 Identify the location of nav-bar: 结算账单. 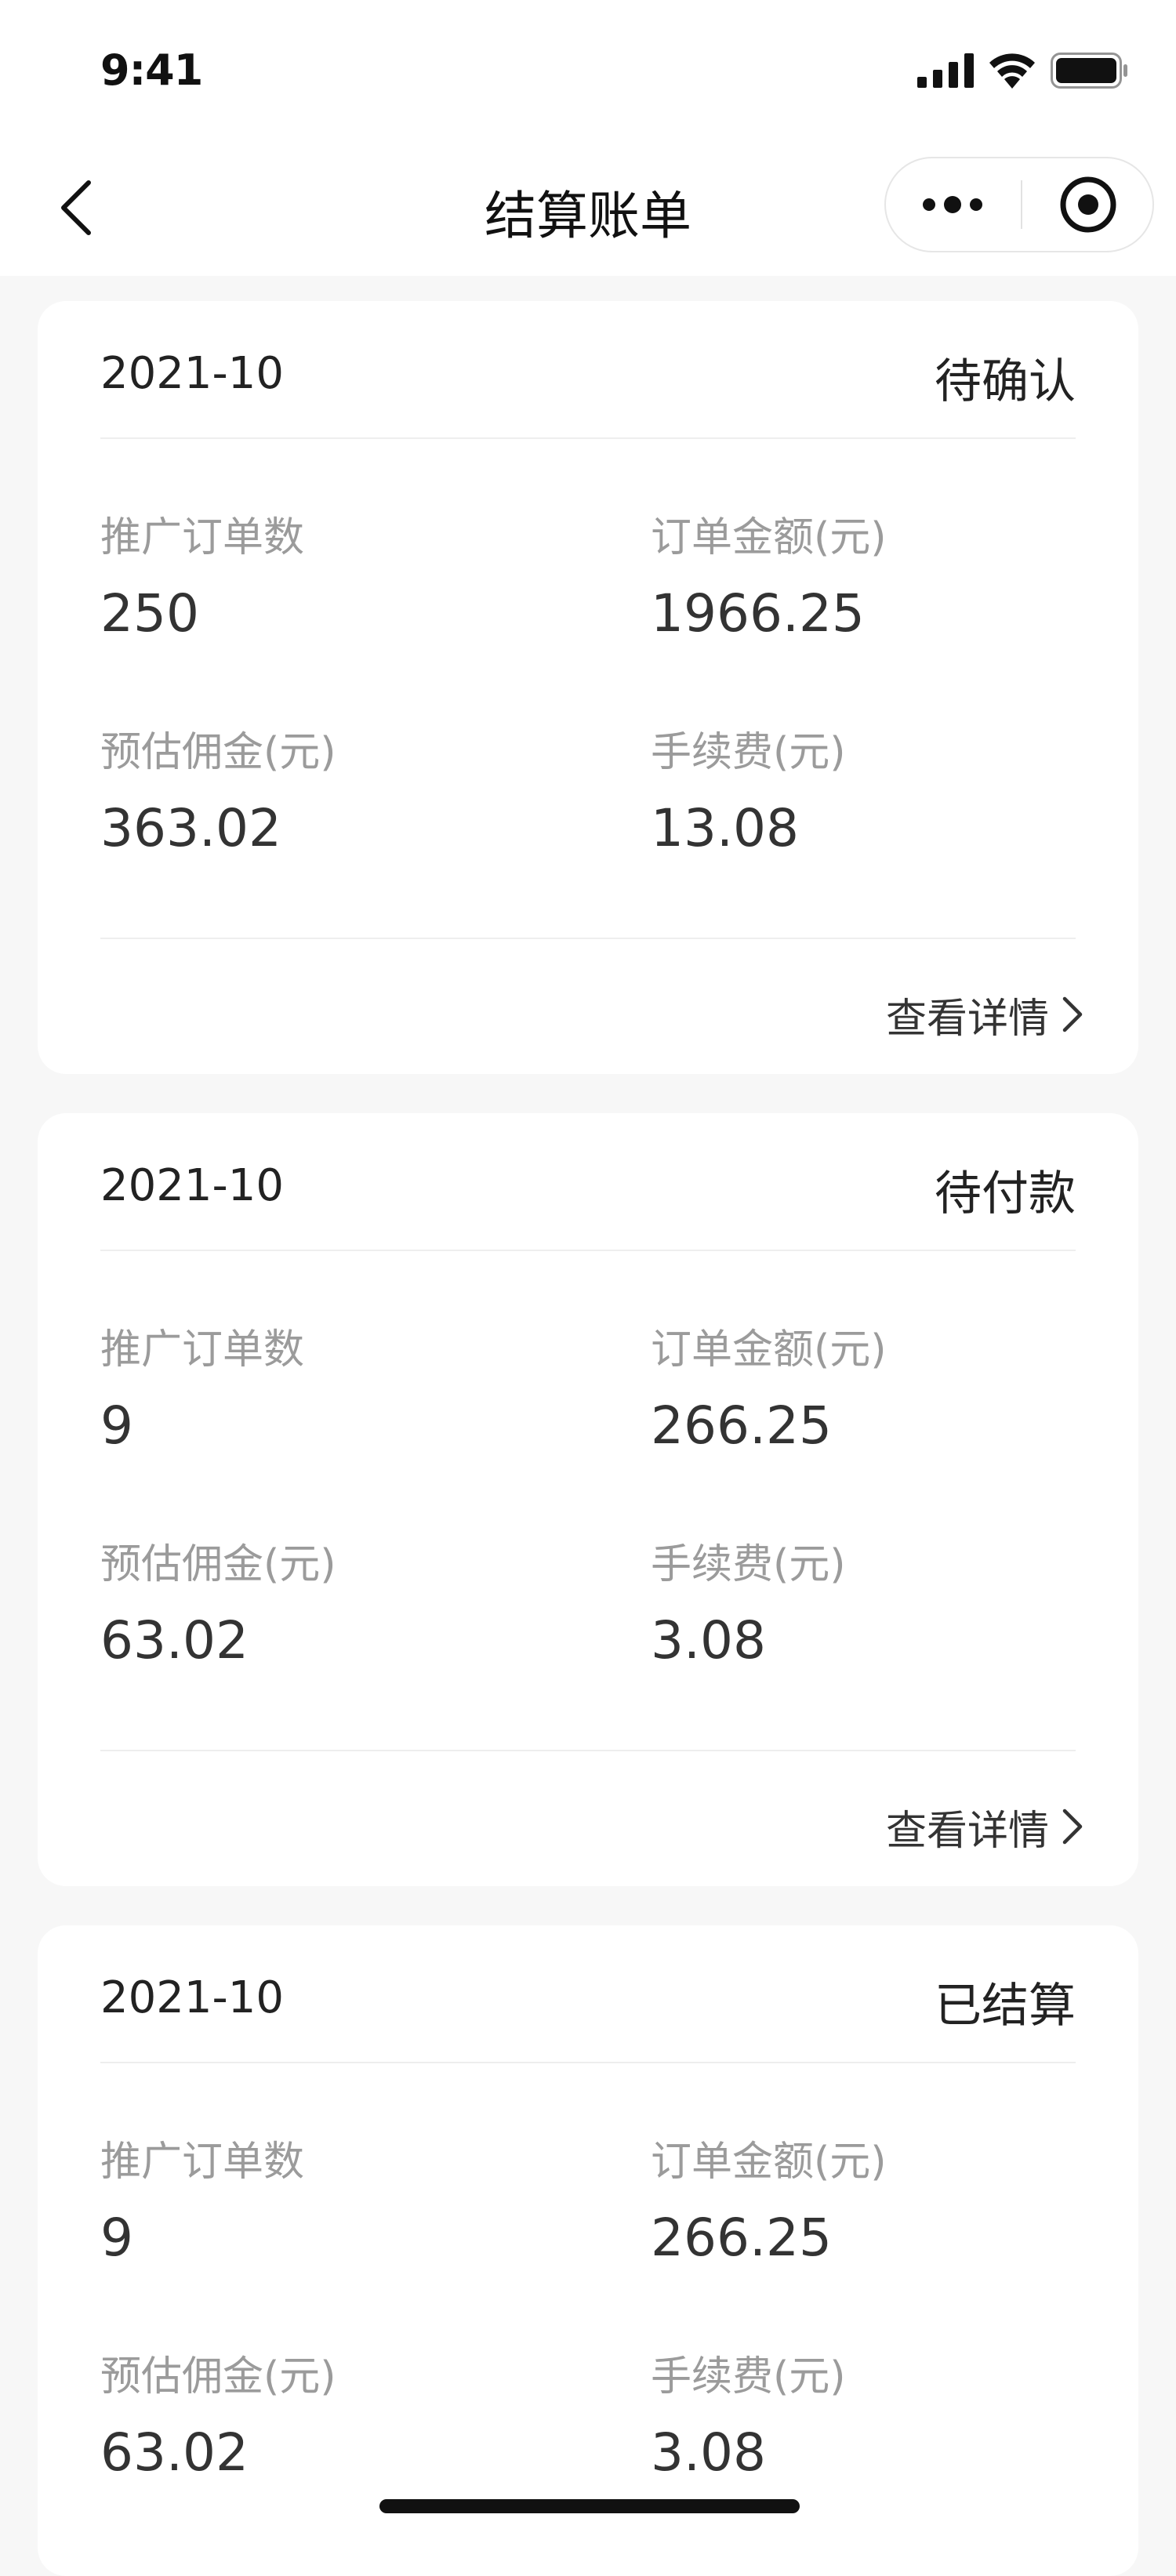
(588, 209).